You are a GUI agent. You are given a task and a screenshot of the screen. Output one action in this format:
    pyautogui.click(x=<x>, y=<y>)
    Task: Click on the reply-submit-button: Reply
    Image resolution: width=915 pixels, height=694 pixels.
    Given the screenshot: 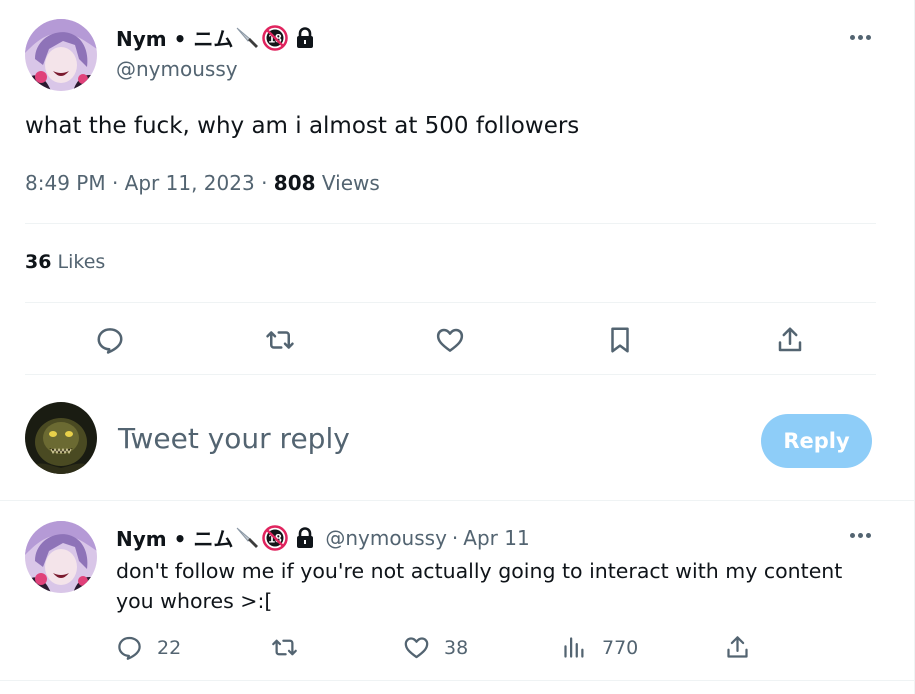 What is the action you would take?
    pyautogui.click(x=816, y=441)
    